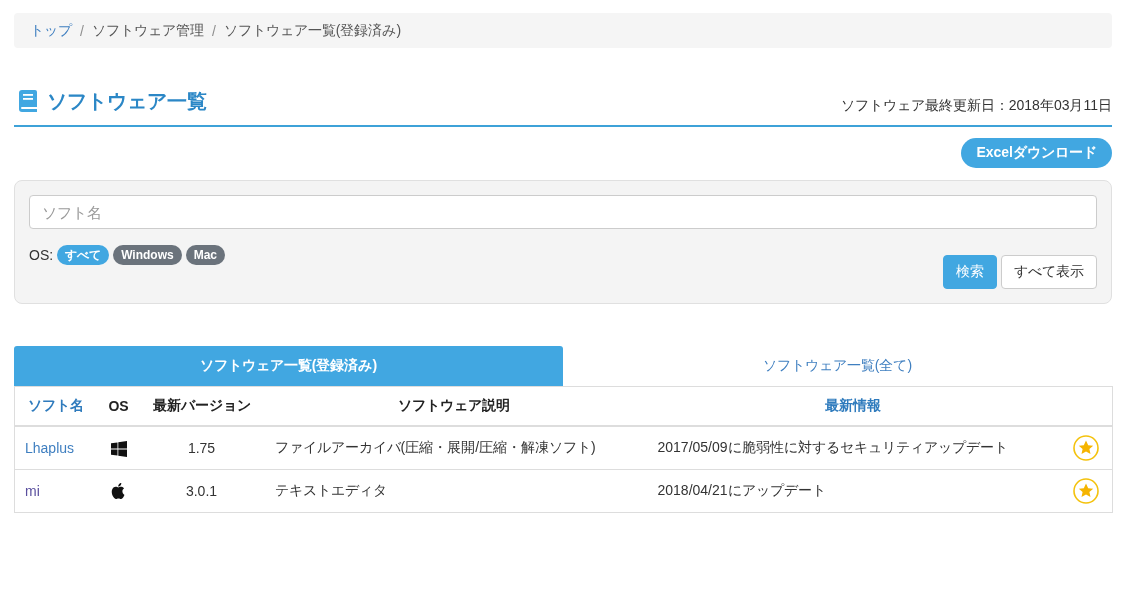  I want to click on show-all-button: すべて表示, so click(1049, 272).